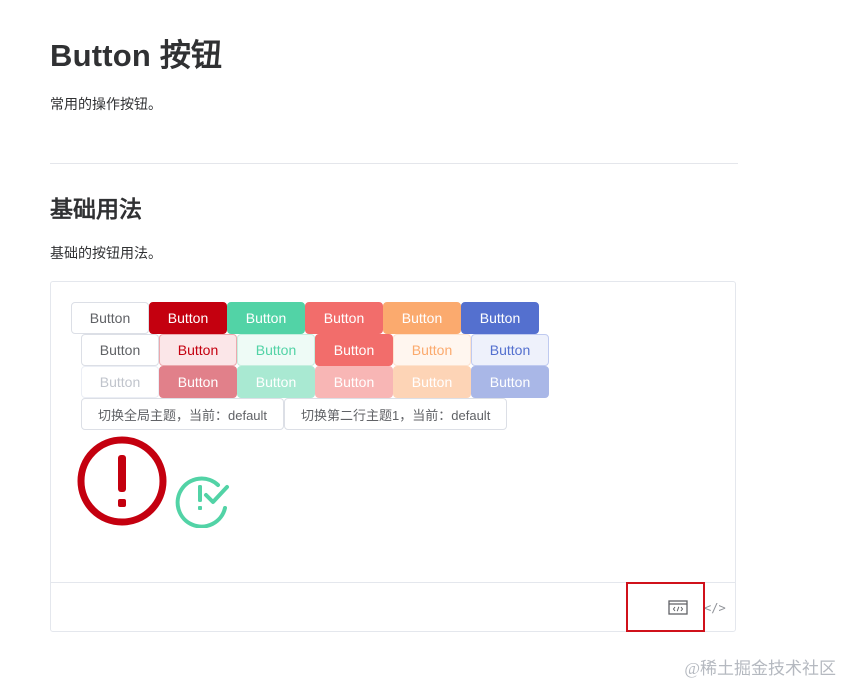 The width and height of the screenshot is (842, 681). What do you see at coordinates (510, 350) in the screenshot?
I see `button-row-2-item-6: Button` at bounding box center [510, 350].